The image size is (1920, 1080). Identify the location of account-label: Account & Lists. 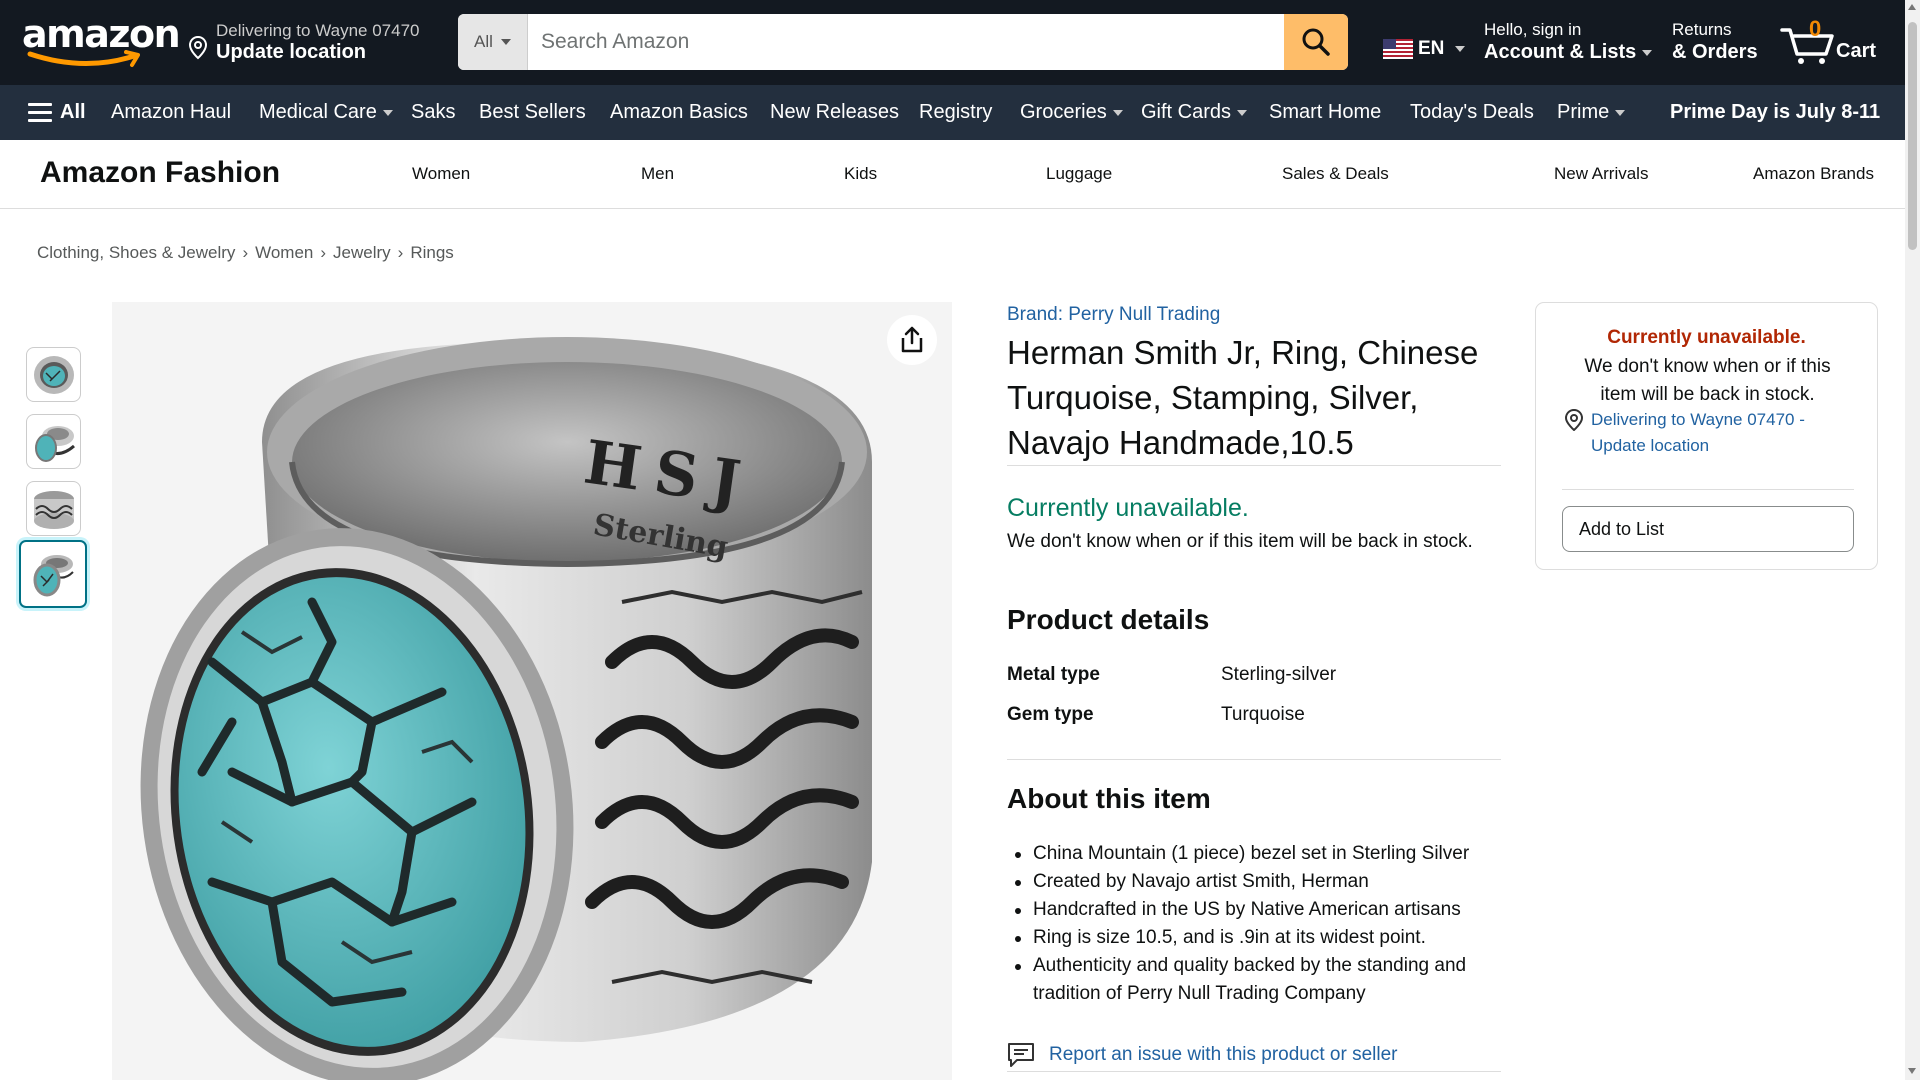
(1560, 52).